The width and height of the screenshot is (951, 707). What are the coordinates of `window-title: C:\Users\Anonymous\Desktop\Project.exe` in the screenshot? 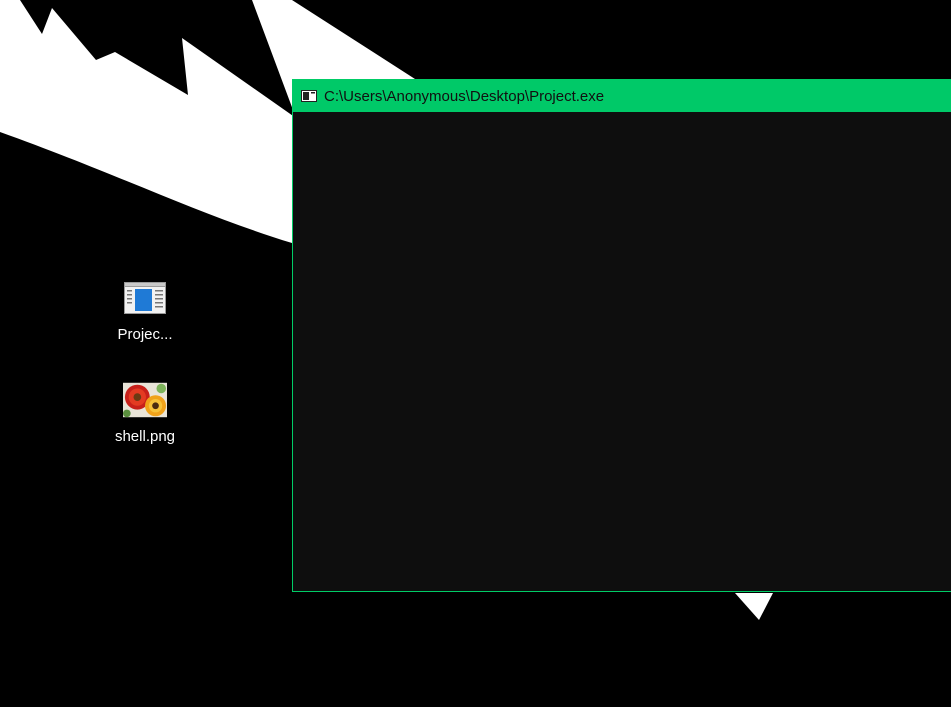 It's located at (464, 96).